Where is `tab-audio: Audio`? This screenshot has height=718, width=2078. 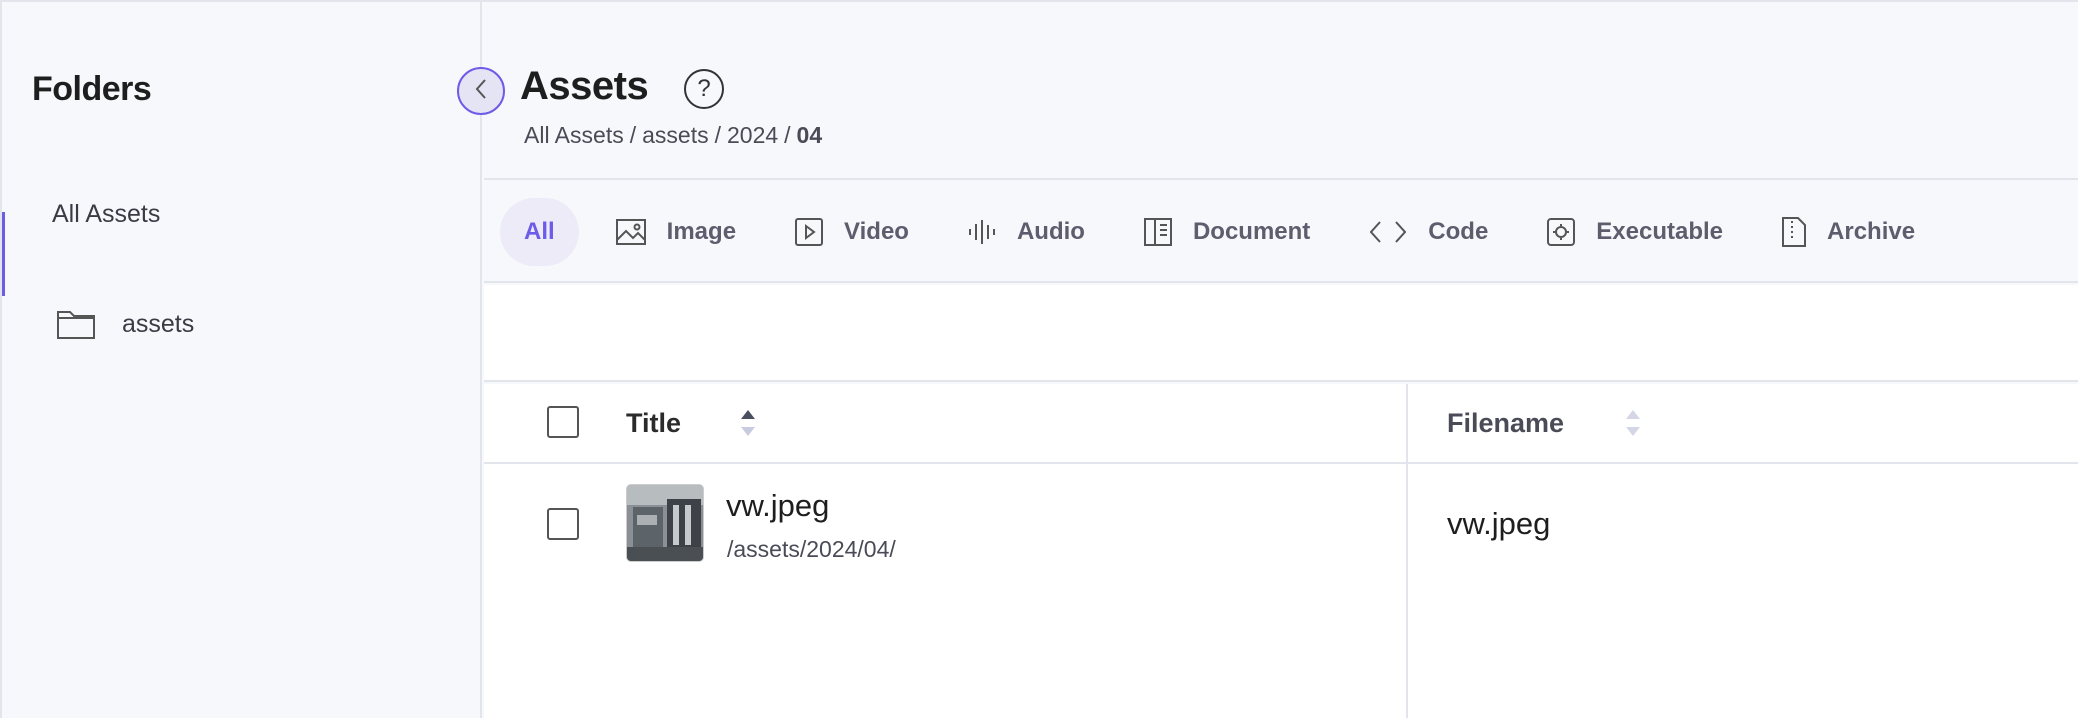 tab-audio: Audio is located at coordinates (1026, 232).